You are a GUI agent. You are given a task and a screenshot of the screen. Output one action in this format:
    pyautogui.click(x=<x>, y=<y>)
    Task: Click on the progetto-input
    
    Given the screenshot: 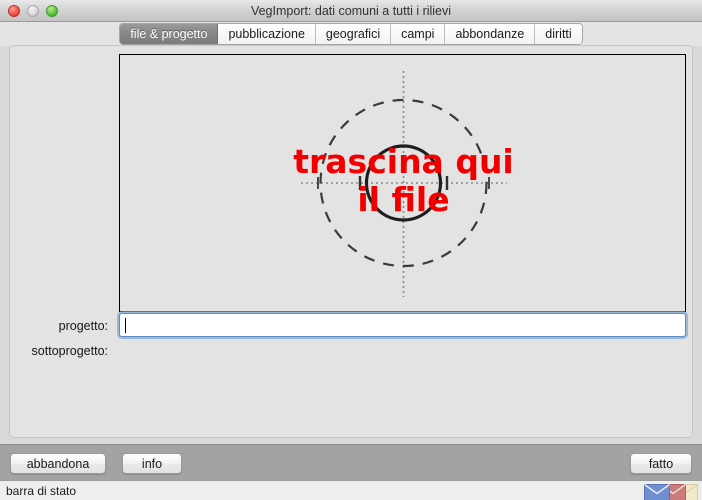 What is the action you would take?
    pyautogui.click(x=402, y=325)
    